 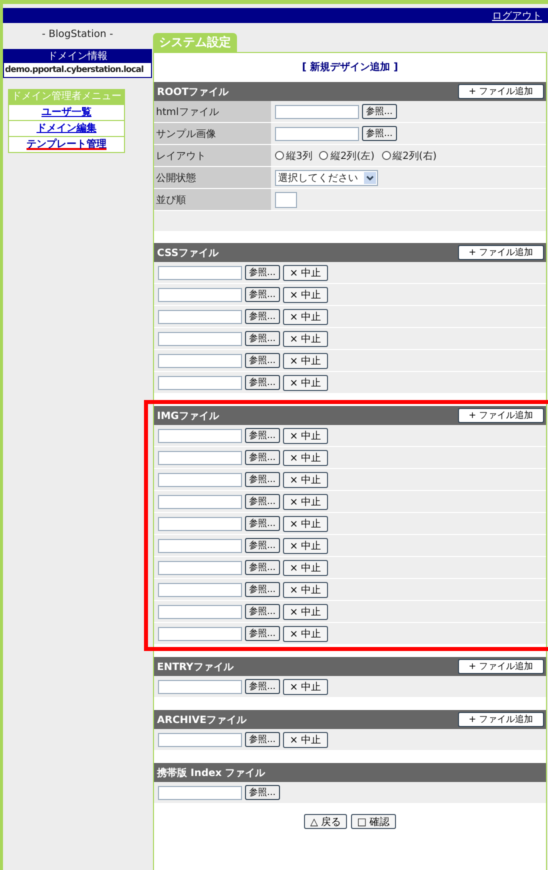 I want to click on menu-link: テンプレート管理, so click(x=66, y=144).